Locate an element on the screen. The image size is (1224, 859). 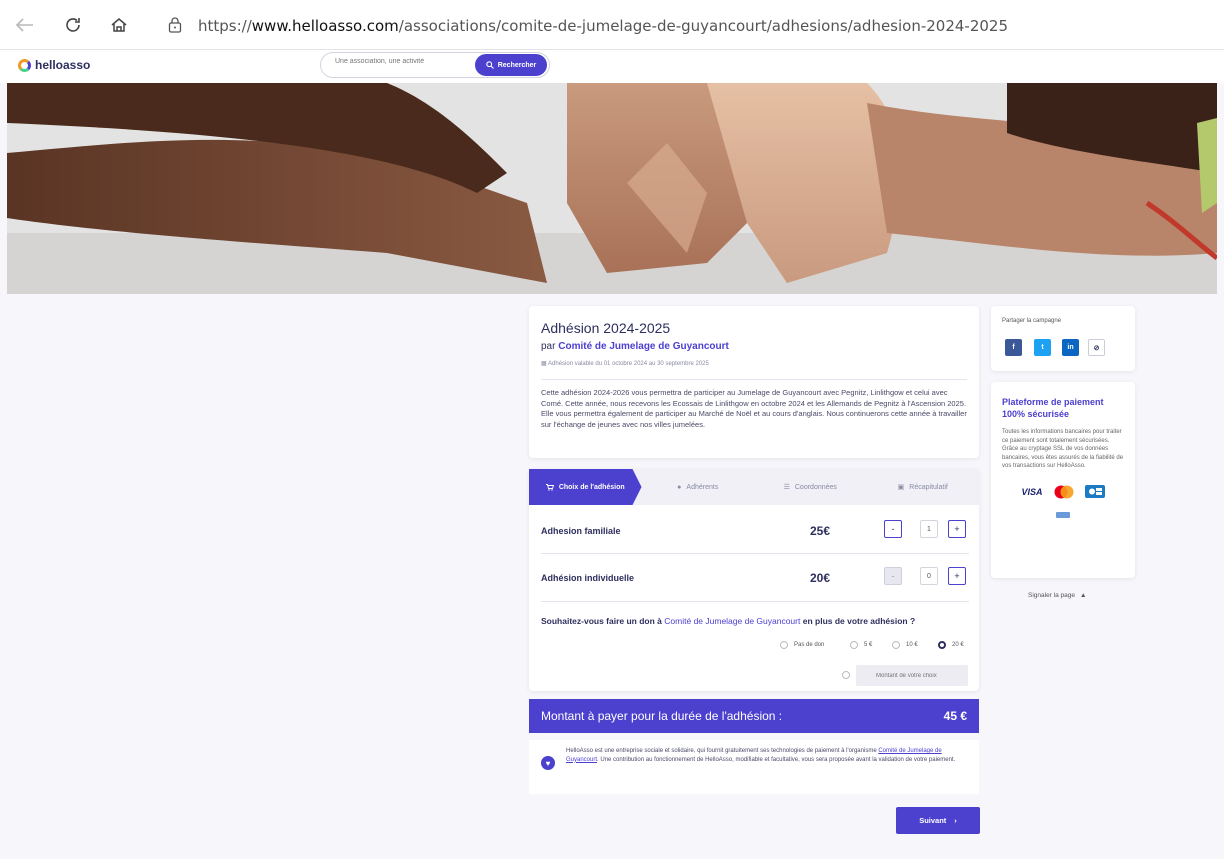
search-button: Rechercher is located at coordinates (511, 65).